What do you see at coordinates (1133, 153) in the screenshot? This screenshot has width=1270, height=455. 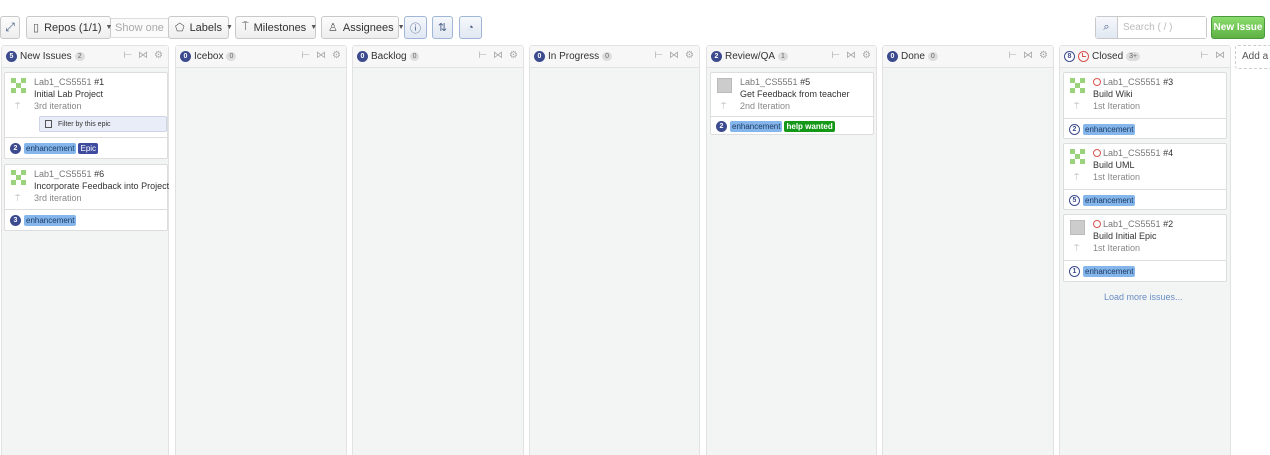 I see `issue-repo: Lab1_CS5551 #4` at bounding box center [1133, 153].